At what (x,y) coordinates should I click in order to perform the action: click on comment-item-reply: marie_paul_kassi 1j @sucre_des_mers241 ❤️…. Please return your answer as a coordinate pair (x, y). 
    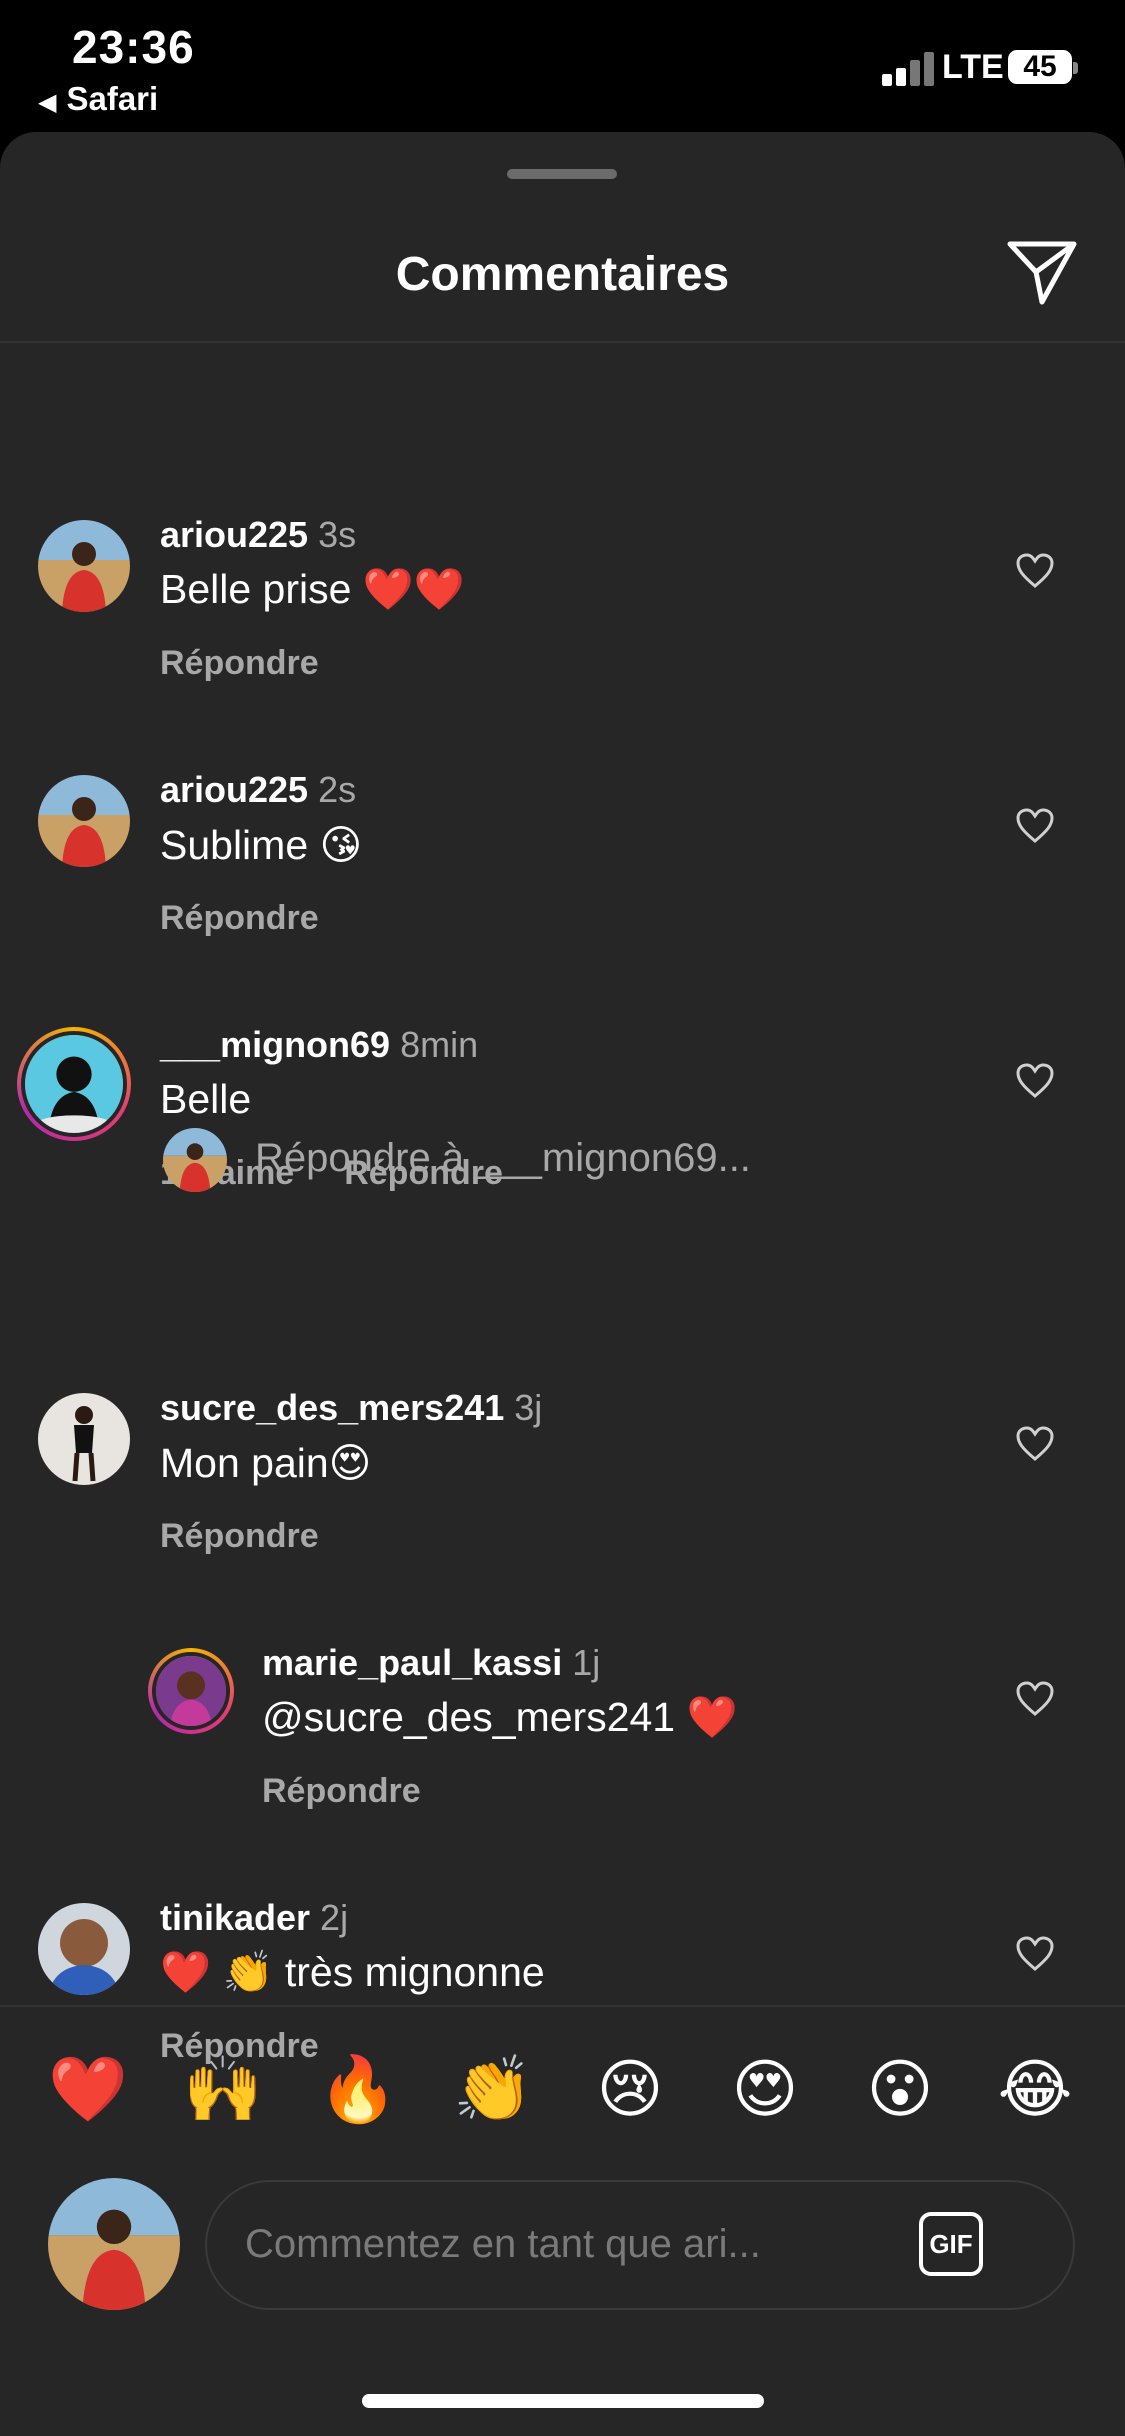
    Looking at the image, I should click on (562, 1645).